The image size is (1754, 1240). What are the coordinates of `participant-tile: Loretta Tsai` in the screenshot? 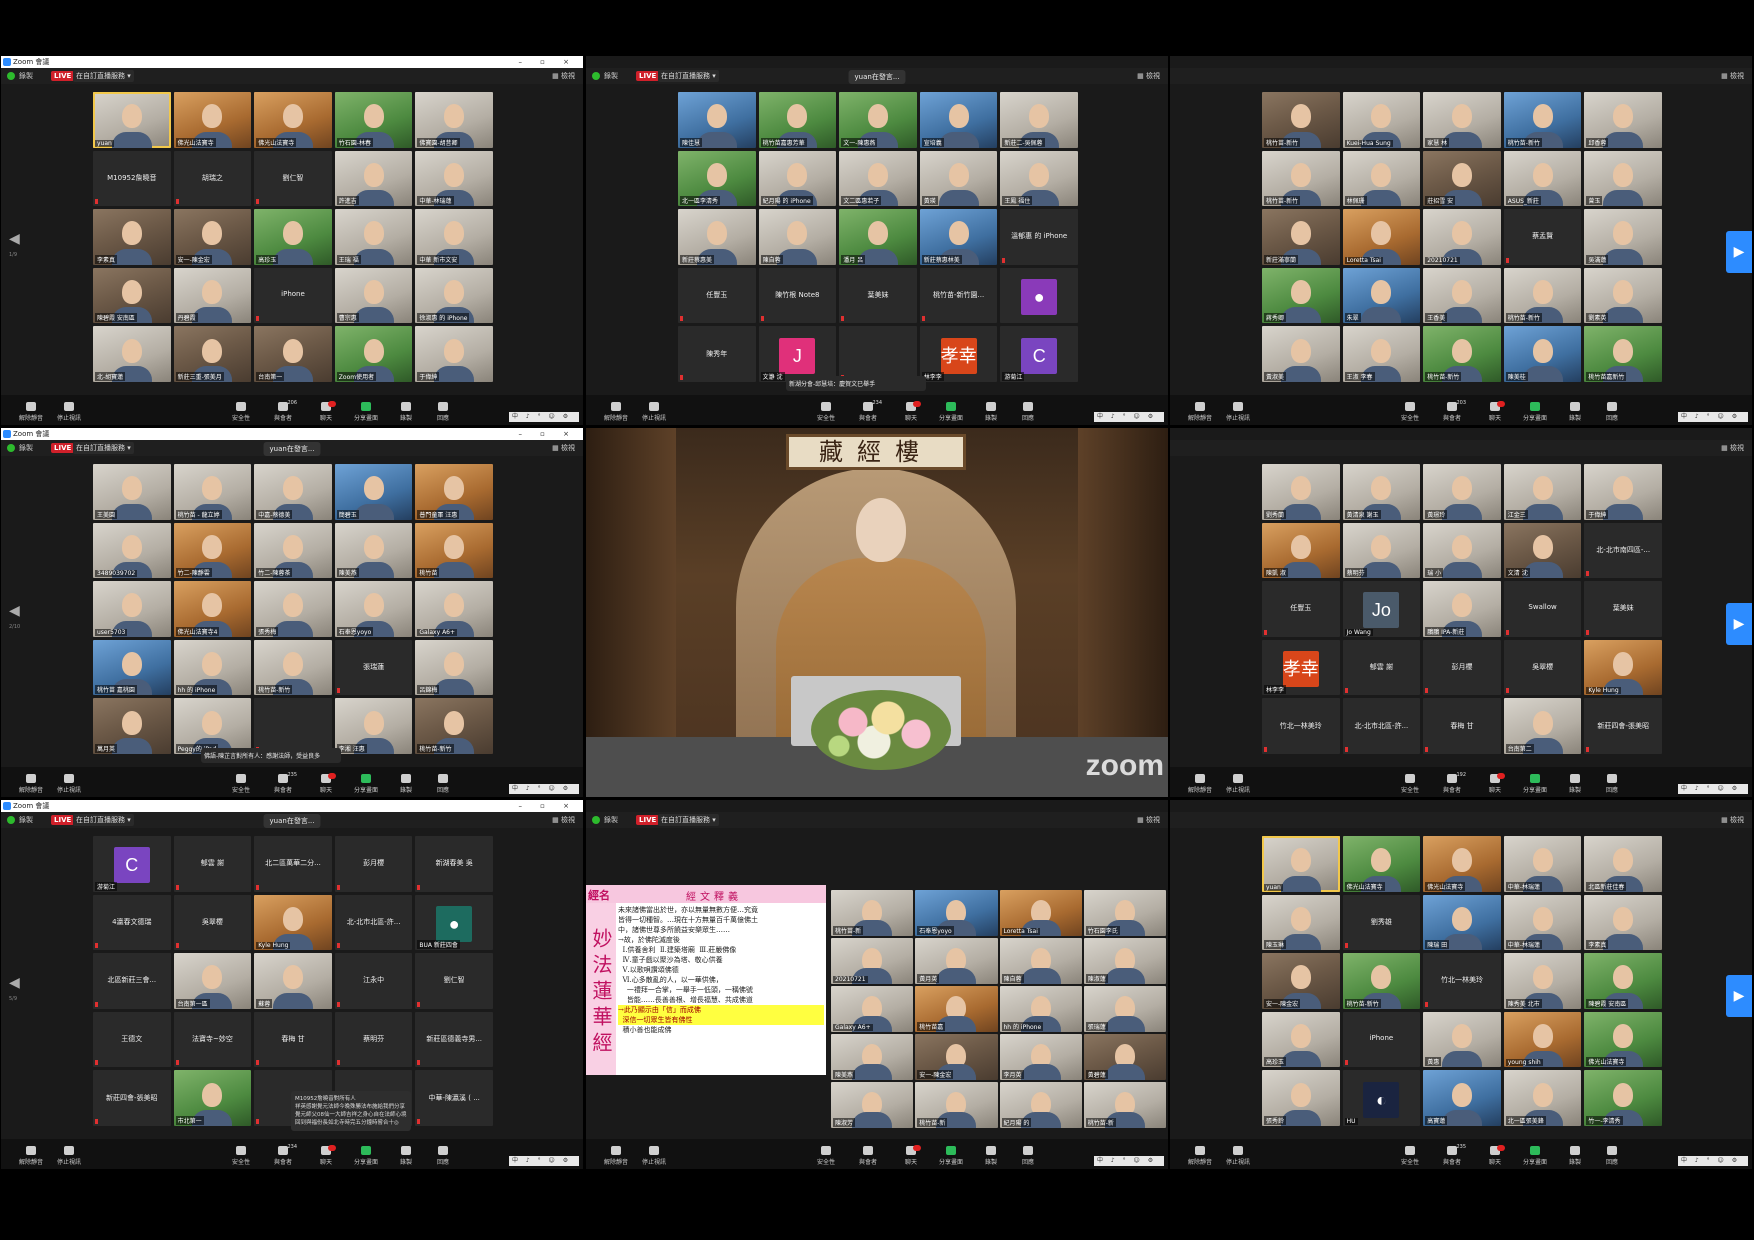 It's located at (1381, 237).